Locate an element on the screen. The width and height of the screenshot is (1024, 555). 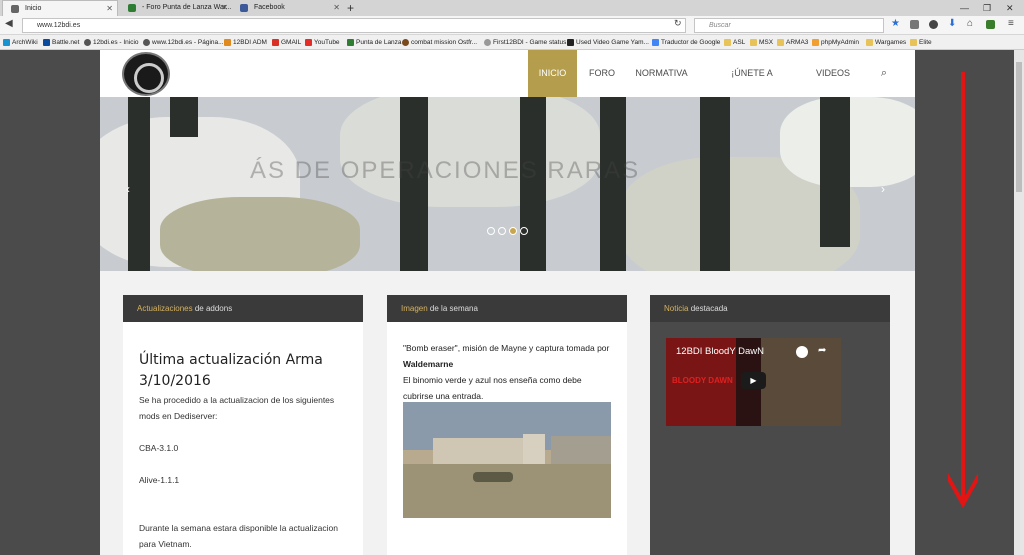
bookmark-12bdi-adm: 12BDI ADM is located at coordinates (245, 42).